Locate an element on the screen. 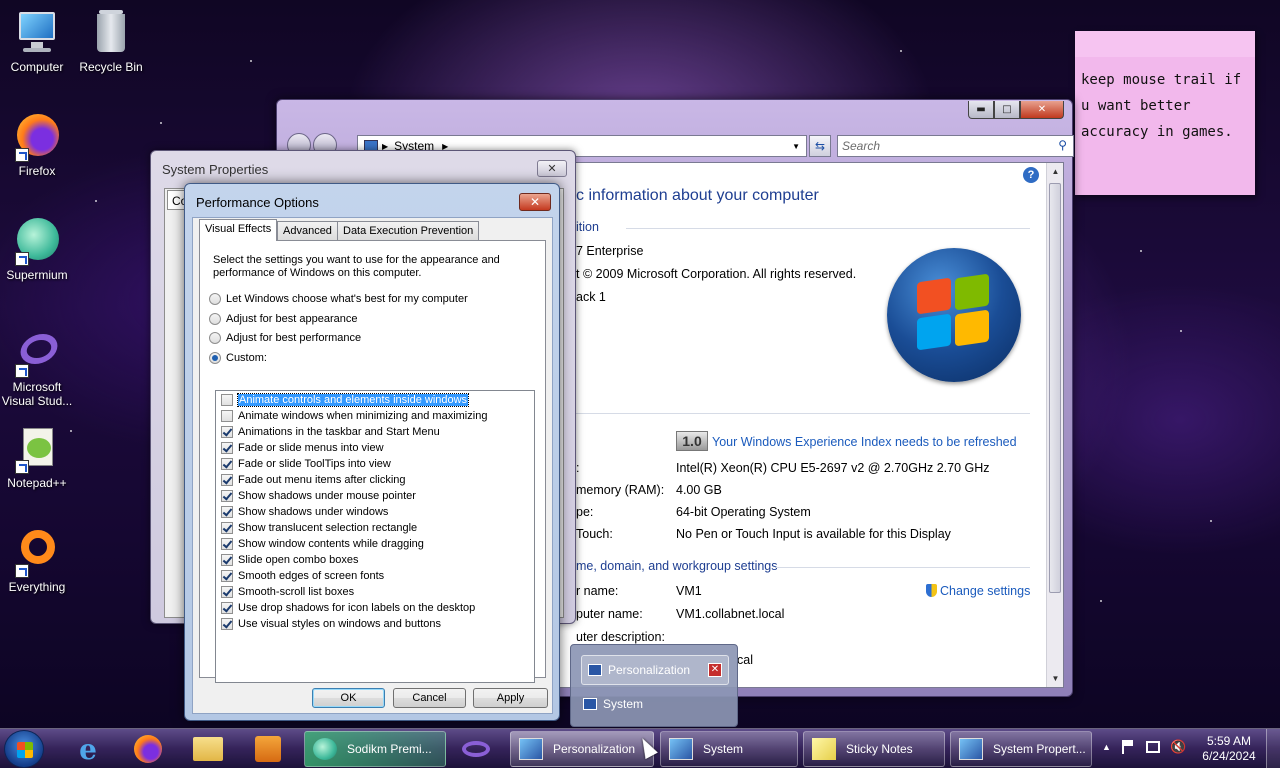 The image size is (1280, 768). maximize-button: □ is located at coordinates (1007, 110).